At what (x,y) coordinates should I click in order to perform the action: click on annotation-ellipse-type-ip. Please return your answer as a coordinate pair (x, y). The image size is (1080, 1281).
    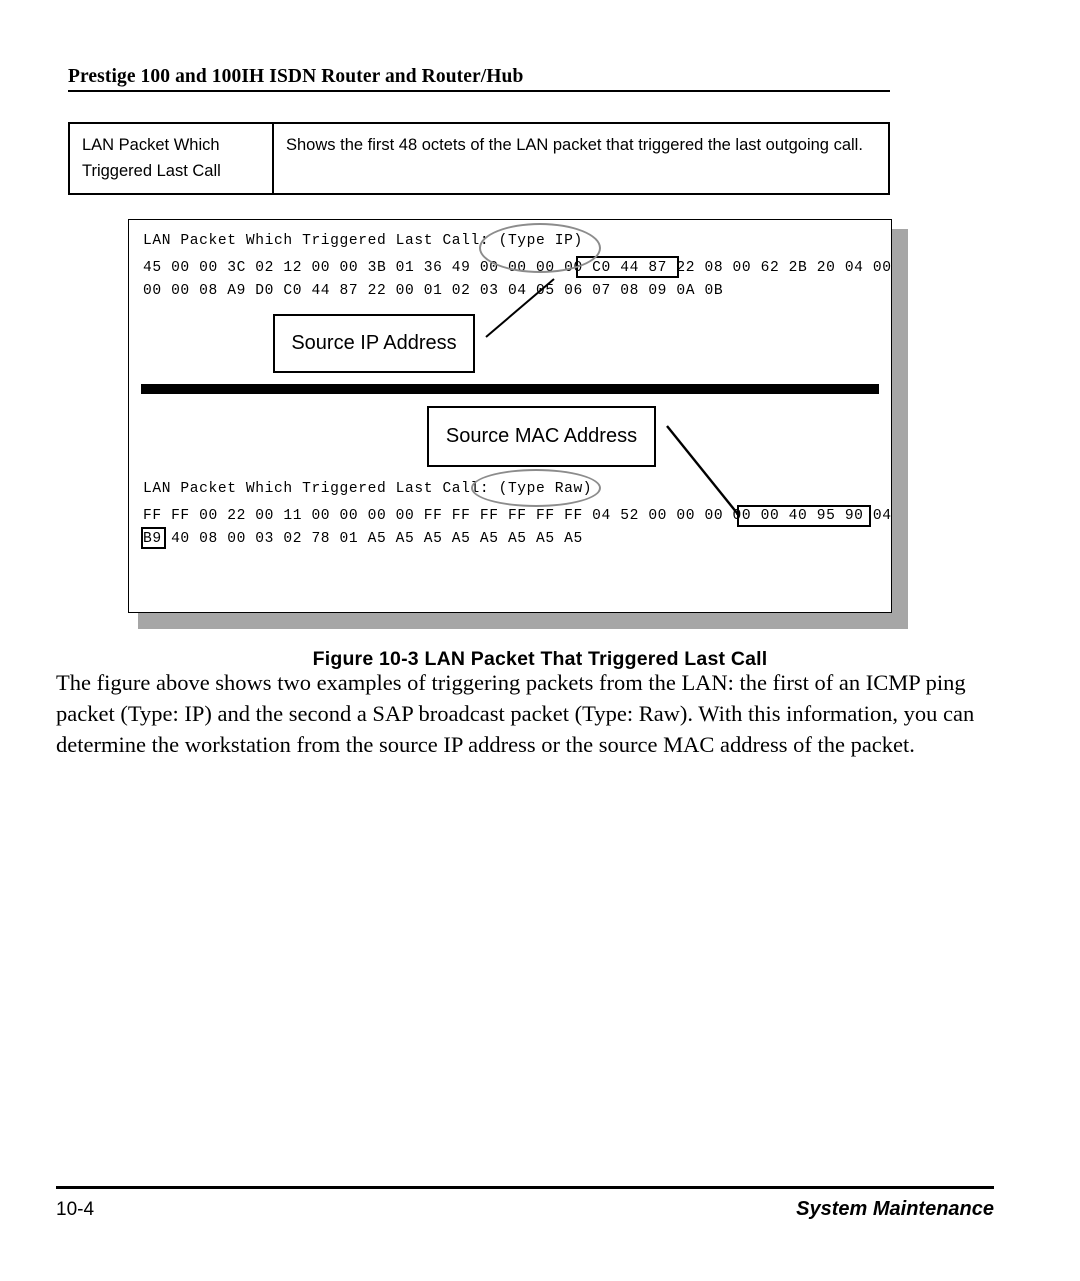
    Looking at the image, I should click on (540, 248).